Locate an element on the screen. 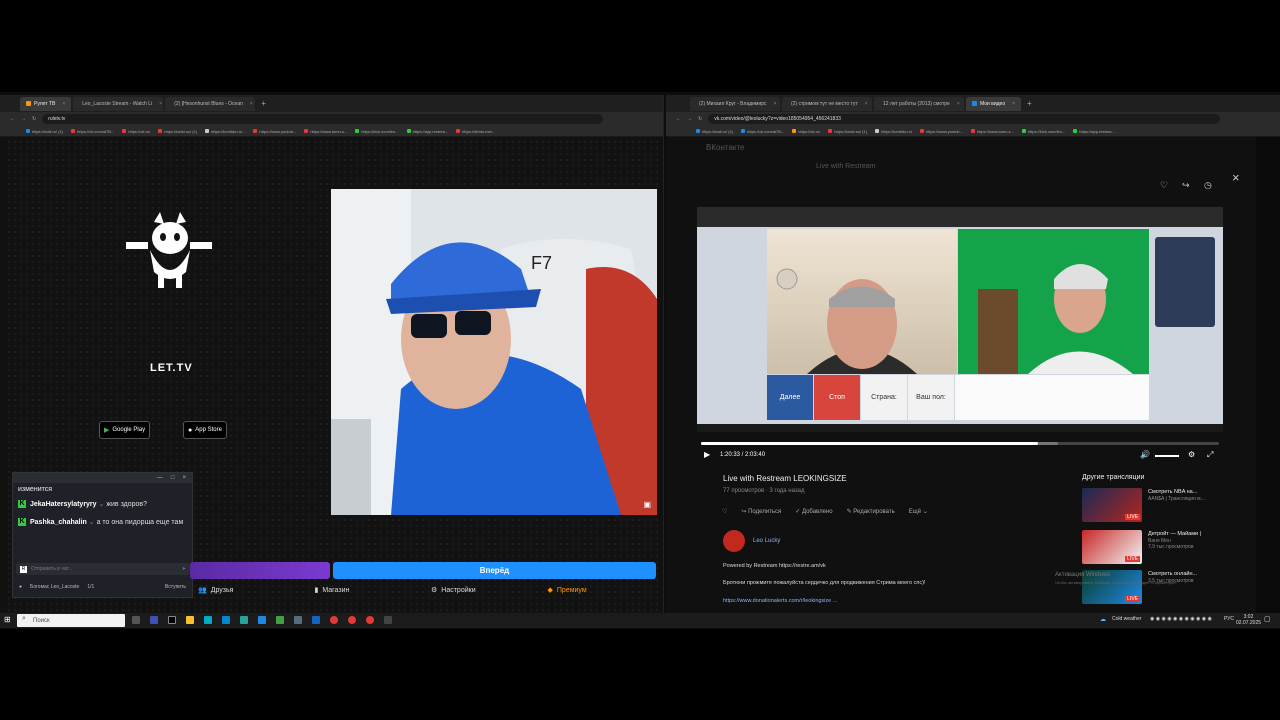 This screenshot has height=720, width=1280. nav-shop: ▮ Магазин is located at coordinates (365, 590).